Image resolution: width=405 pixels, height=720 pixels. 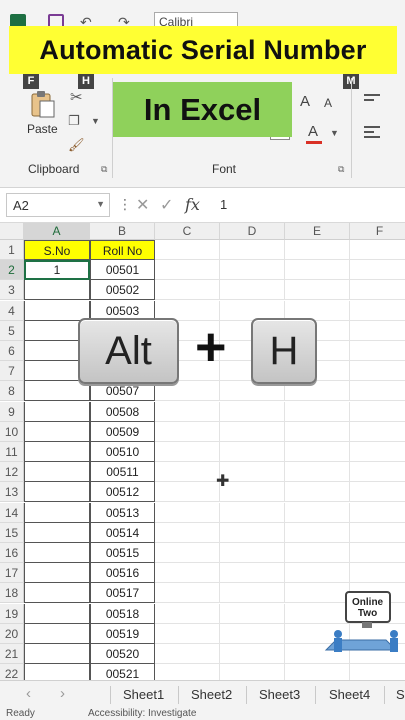 What do you see at coordinates (12, 371) in the screenshot?
I see `row-header: 7` at bounding box center [12, 371].